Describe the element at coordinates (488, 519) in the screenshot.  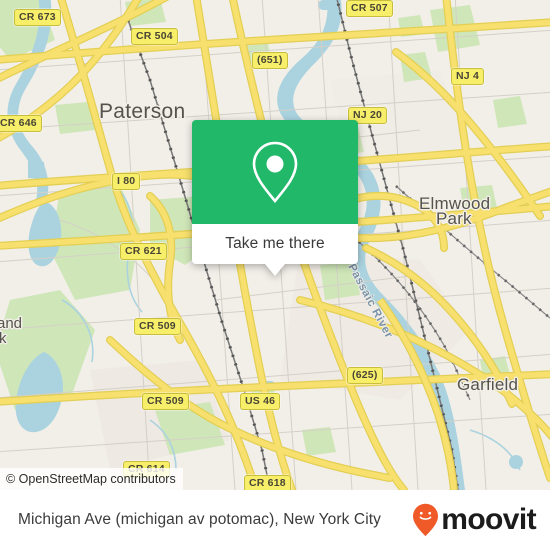
I see `moovit-wordmark: moovit` at that location.